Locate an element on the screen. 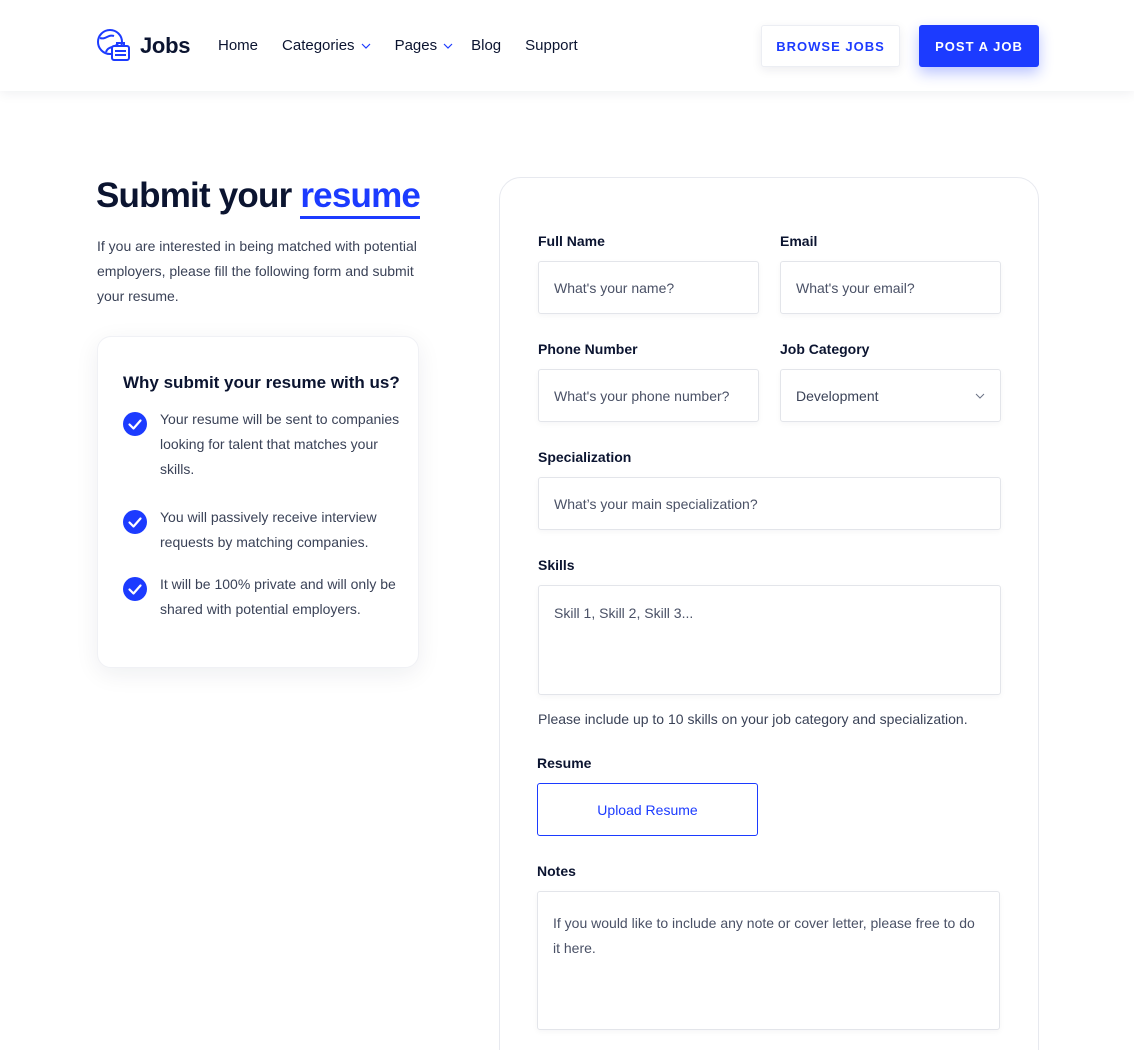  nav-support: Support is located at coordinates (551, 45).